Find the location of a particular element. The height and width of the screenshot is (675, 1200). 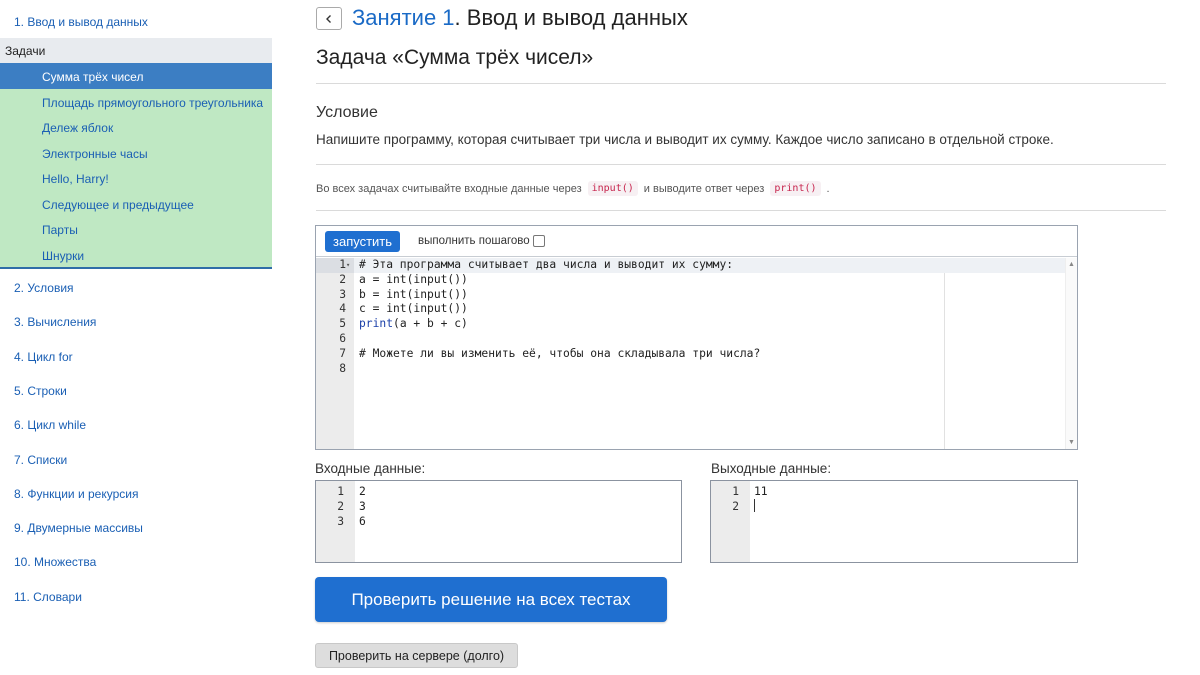

note-text: . is located at coordinates (828, 188).